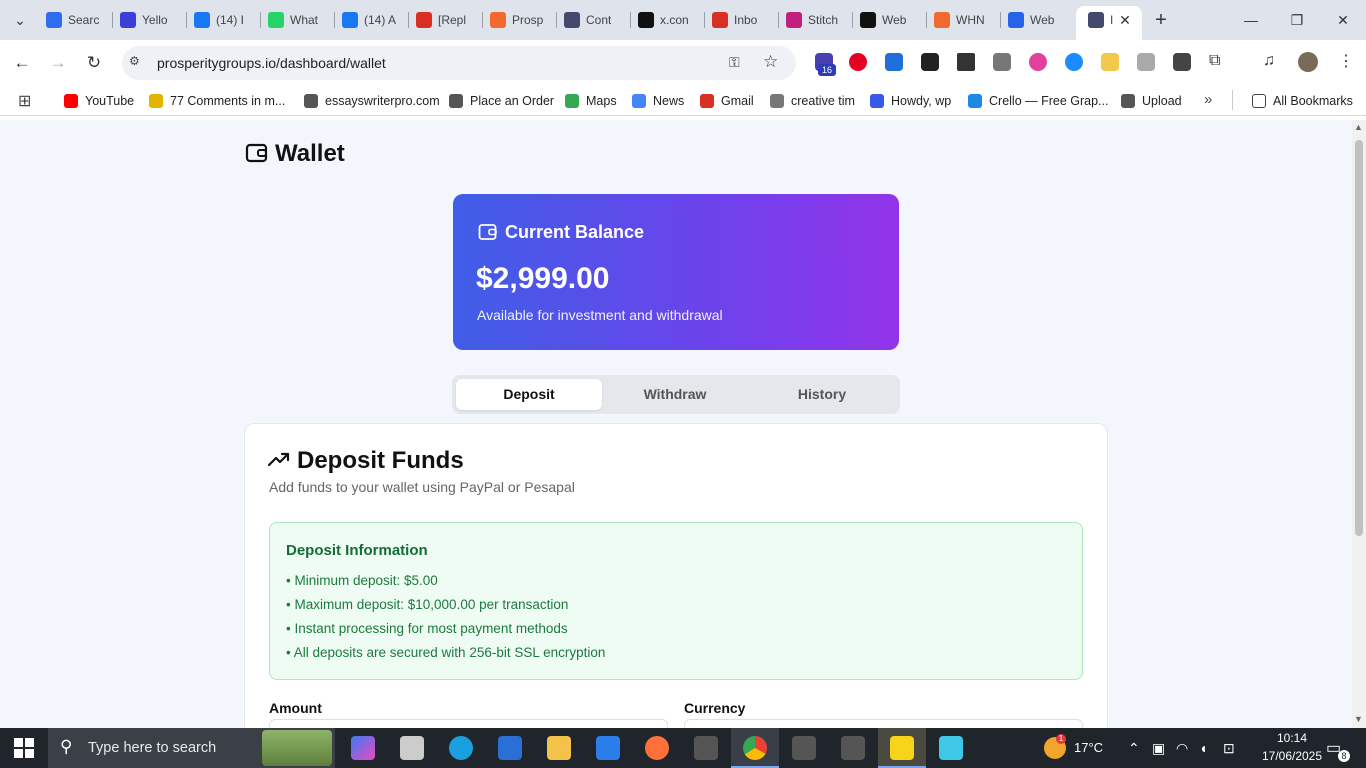 The width and height of the screenshot is (1366, 768). What do you see at coordinates (77, 20) in the screenshot?
I see `browser-tab: Searc` at bounding box center [77, 20].